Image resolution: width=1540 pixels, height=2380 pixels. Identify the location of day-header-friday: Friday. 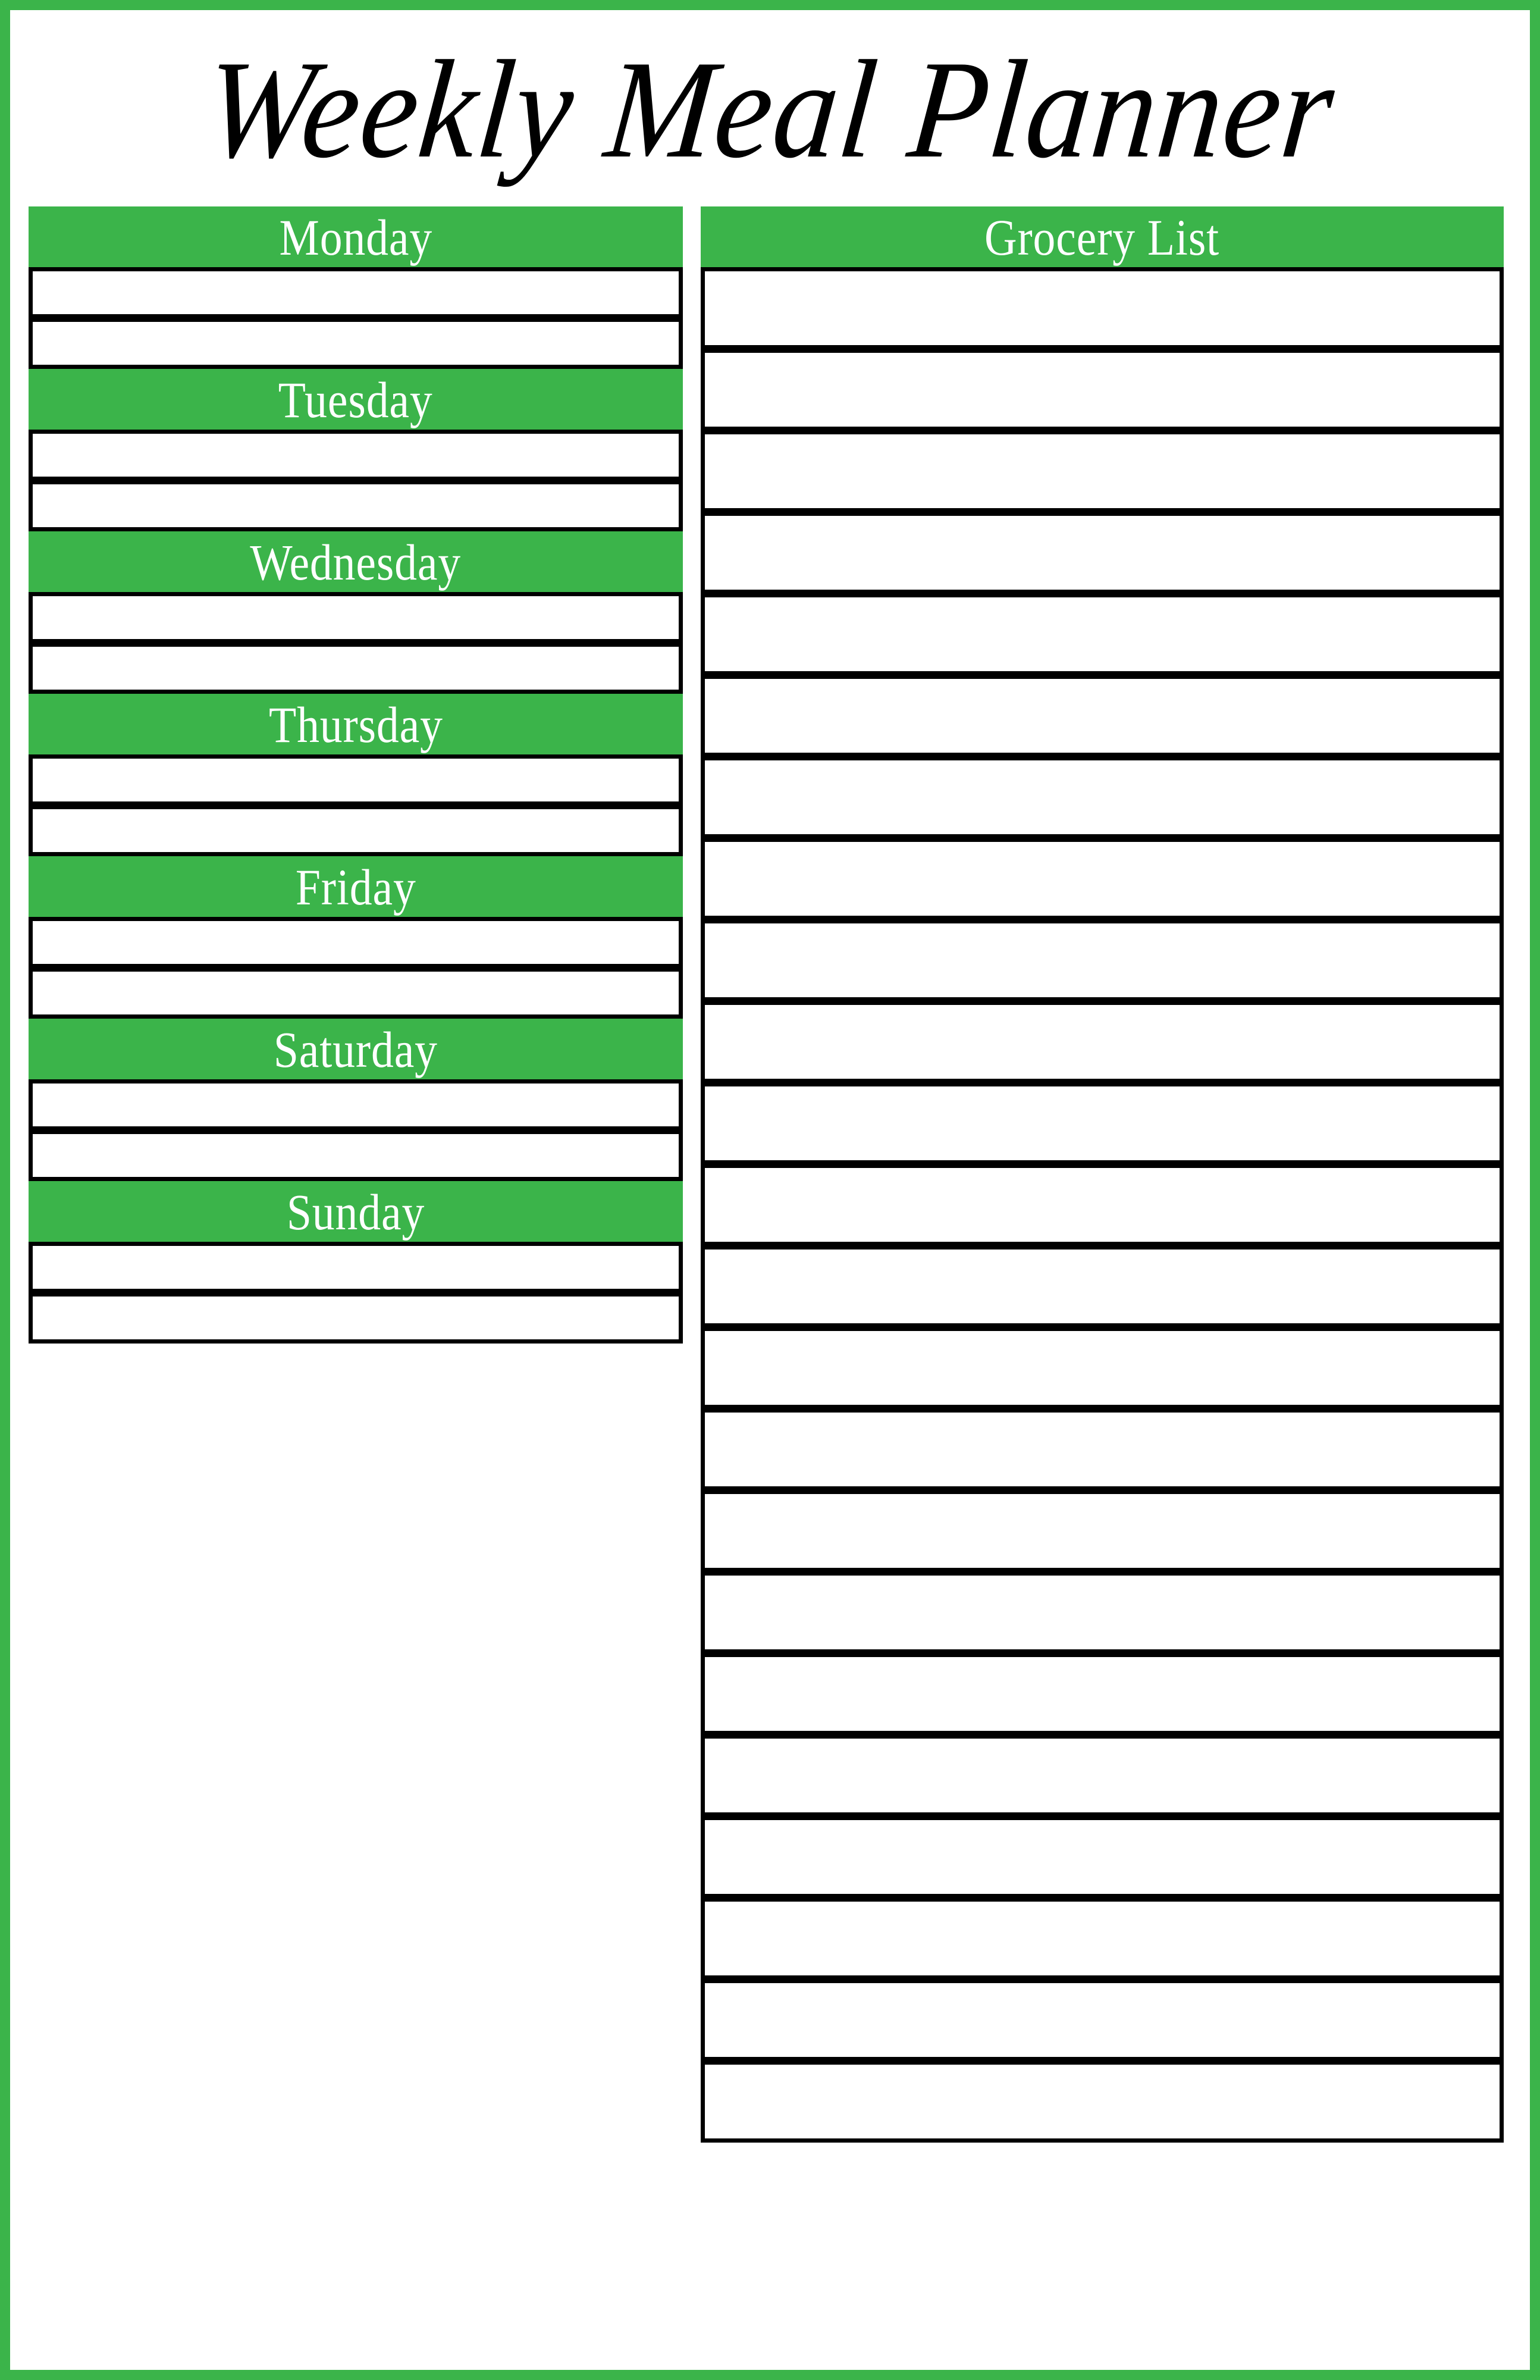
(356, 886).